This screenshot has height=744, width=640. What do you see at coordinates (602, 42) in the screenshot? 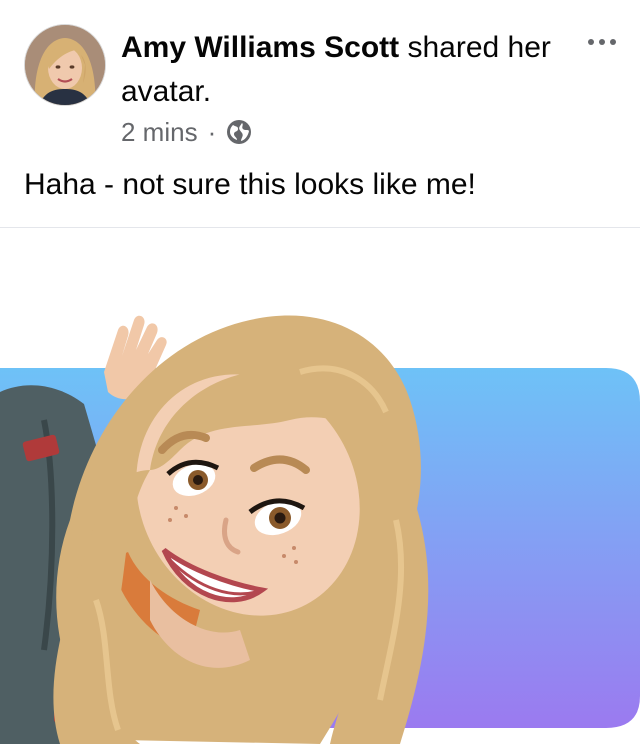
I see `more-options-button` at bounding box center [602, 42].